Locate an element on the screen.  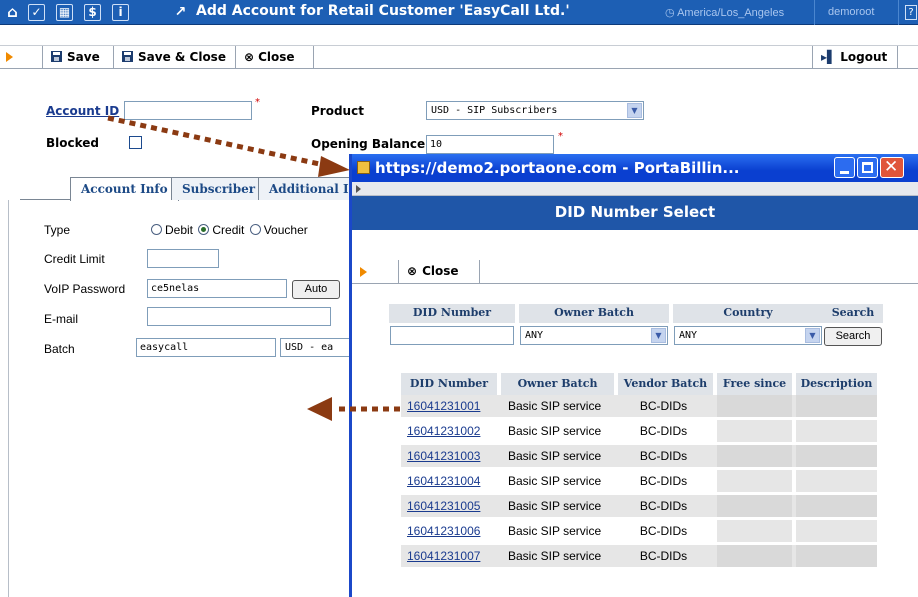
timezone-link: ◷ America/Los_Angeles is located at coordinates (724, 12).